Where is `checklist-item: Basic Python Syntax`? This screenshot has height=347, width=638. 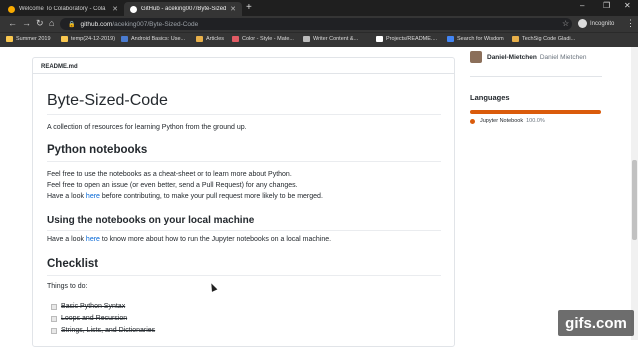
checklist-item: Basic Python Syntax is located at coordinates (88, 306).